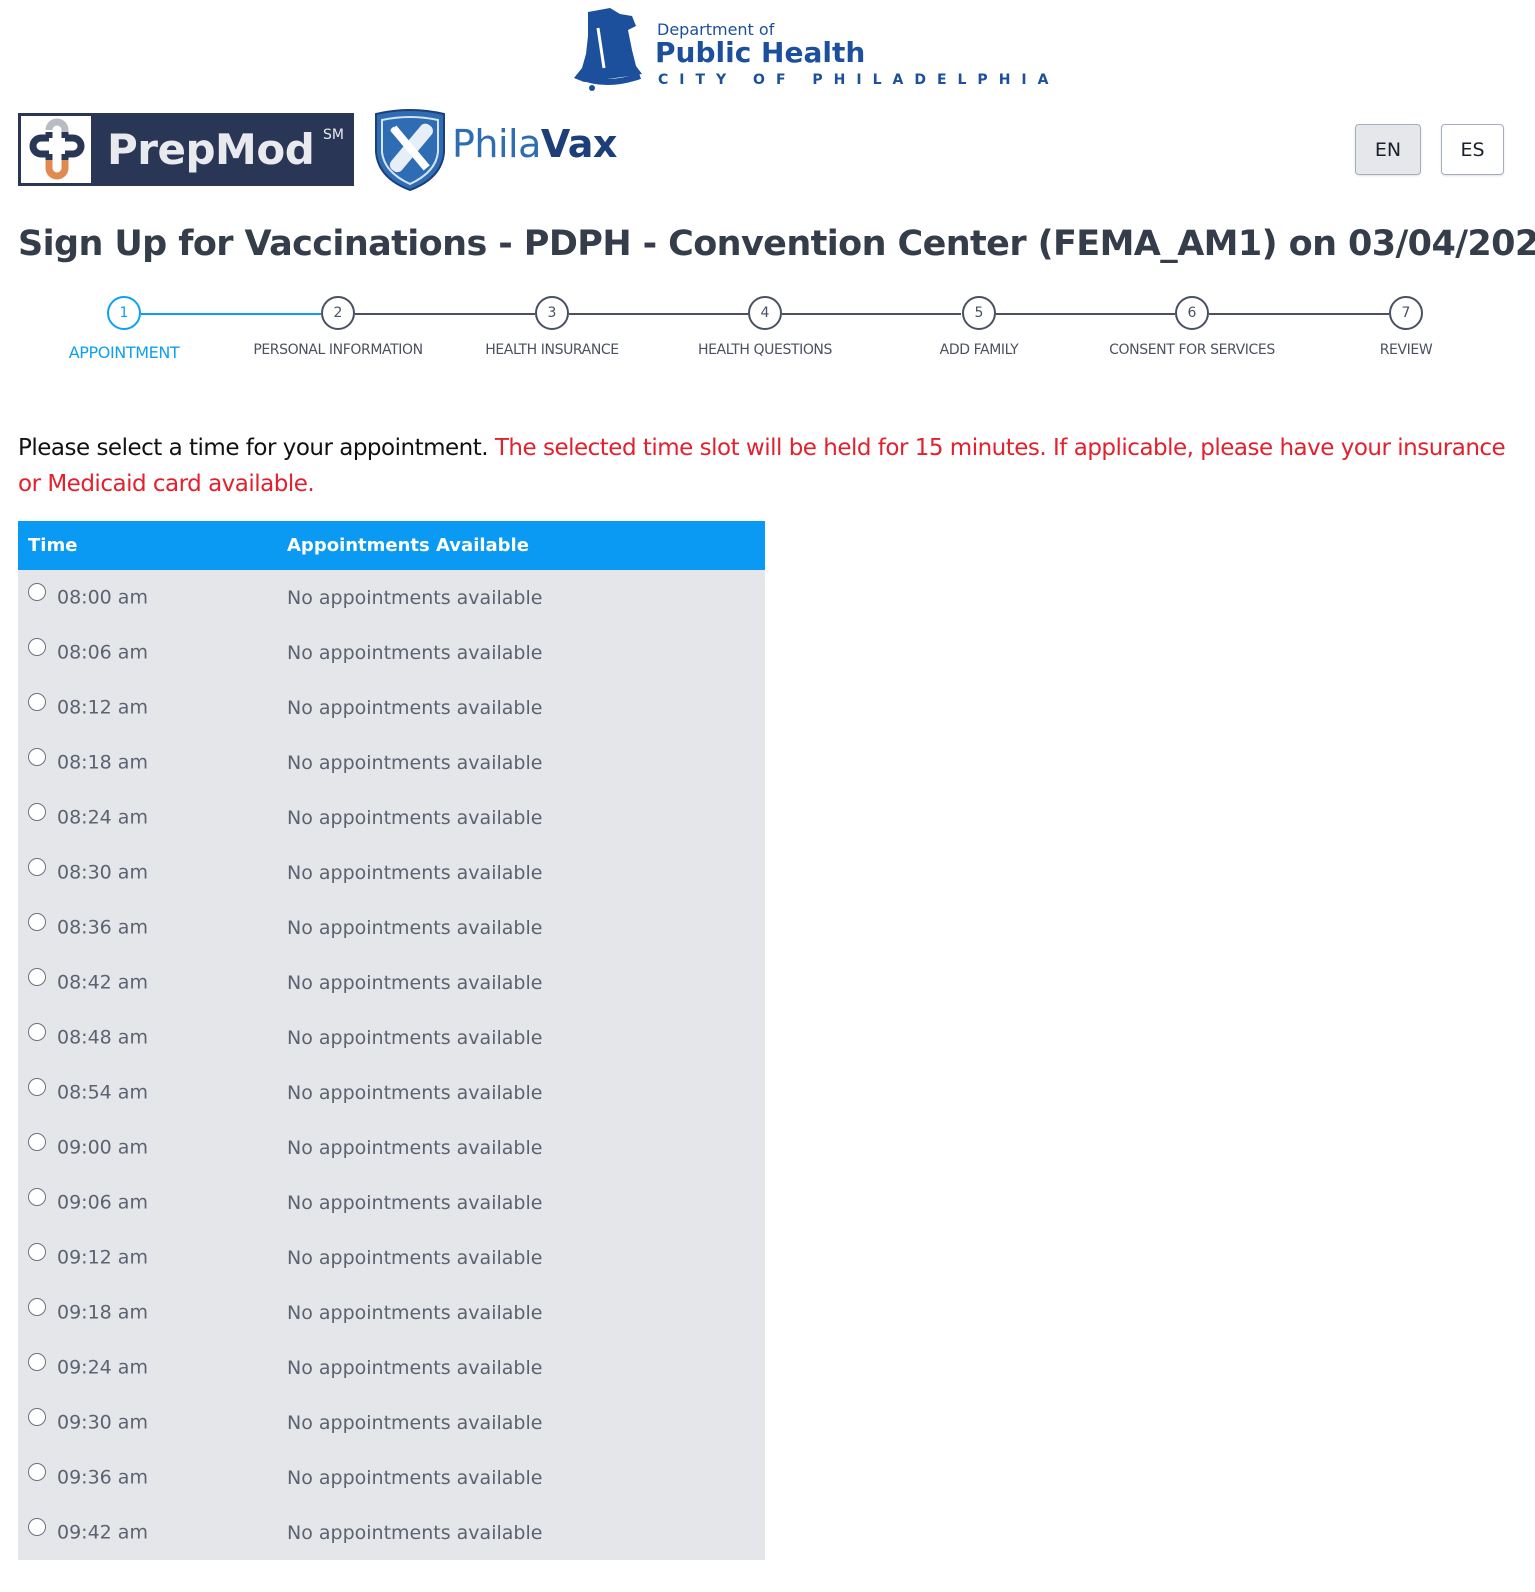 This screenshot has width=1535, height=1592. What do you see at coordinates (102, 1257) in the screenshot?
I see `time-label: 09:12 am` at bounding box center [102, 1257].